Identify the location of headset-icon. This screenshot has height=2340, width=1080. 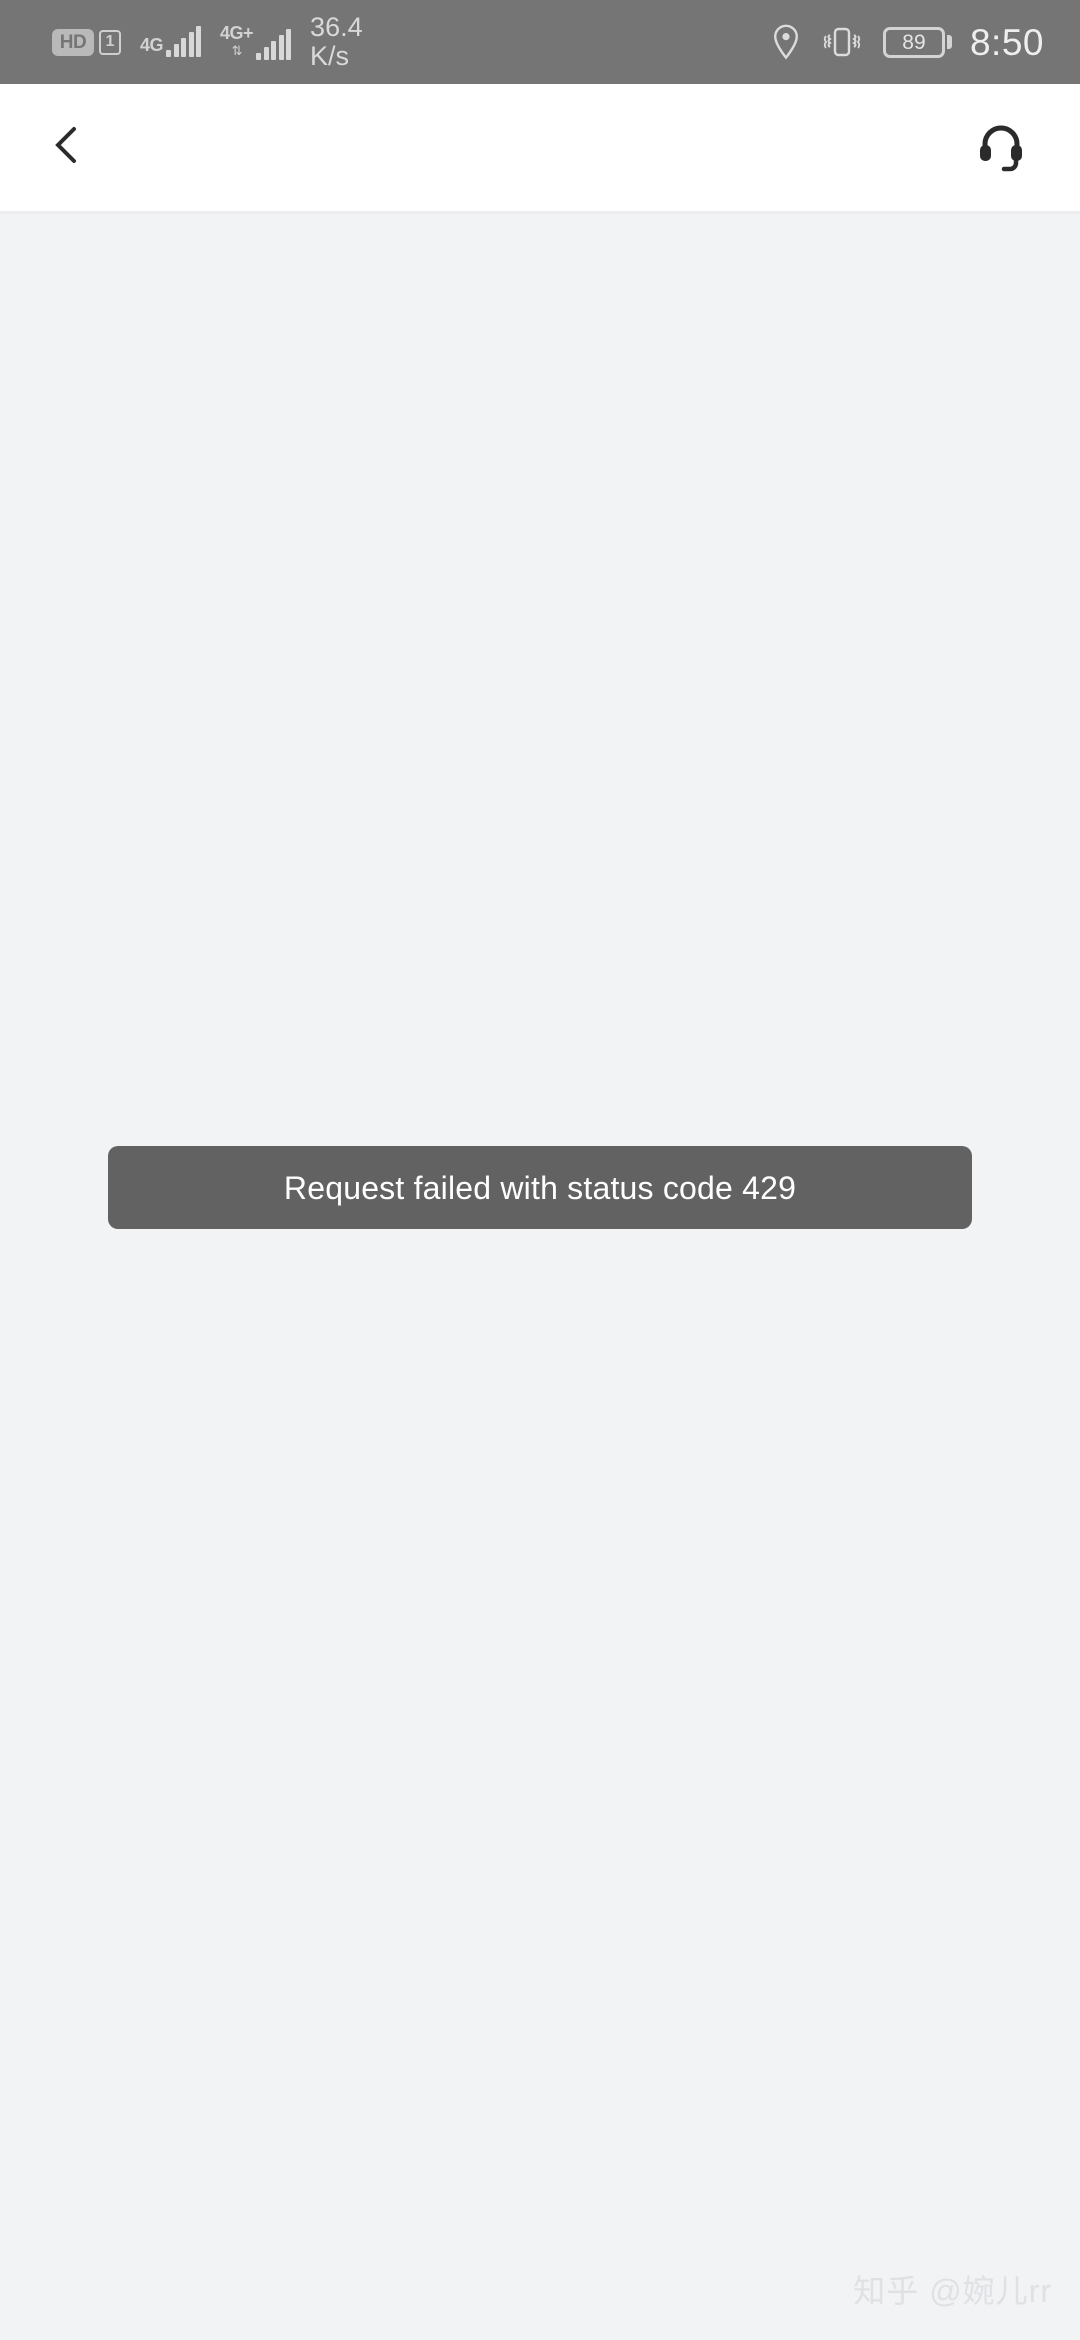
(1001, 147).